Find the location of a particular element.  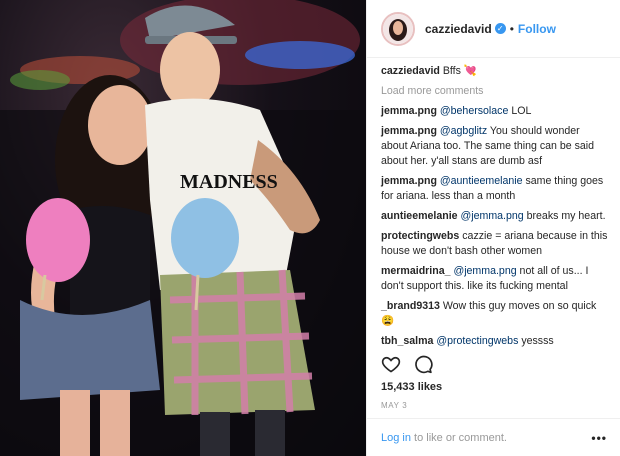

post-actions is located at coordinates (407, 366).